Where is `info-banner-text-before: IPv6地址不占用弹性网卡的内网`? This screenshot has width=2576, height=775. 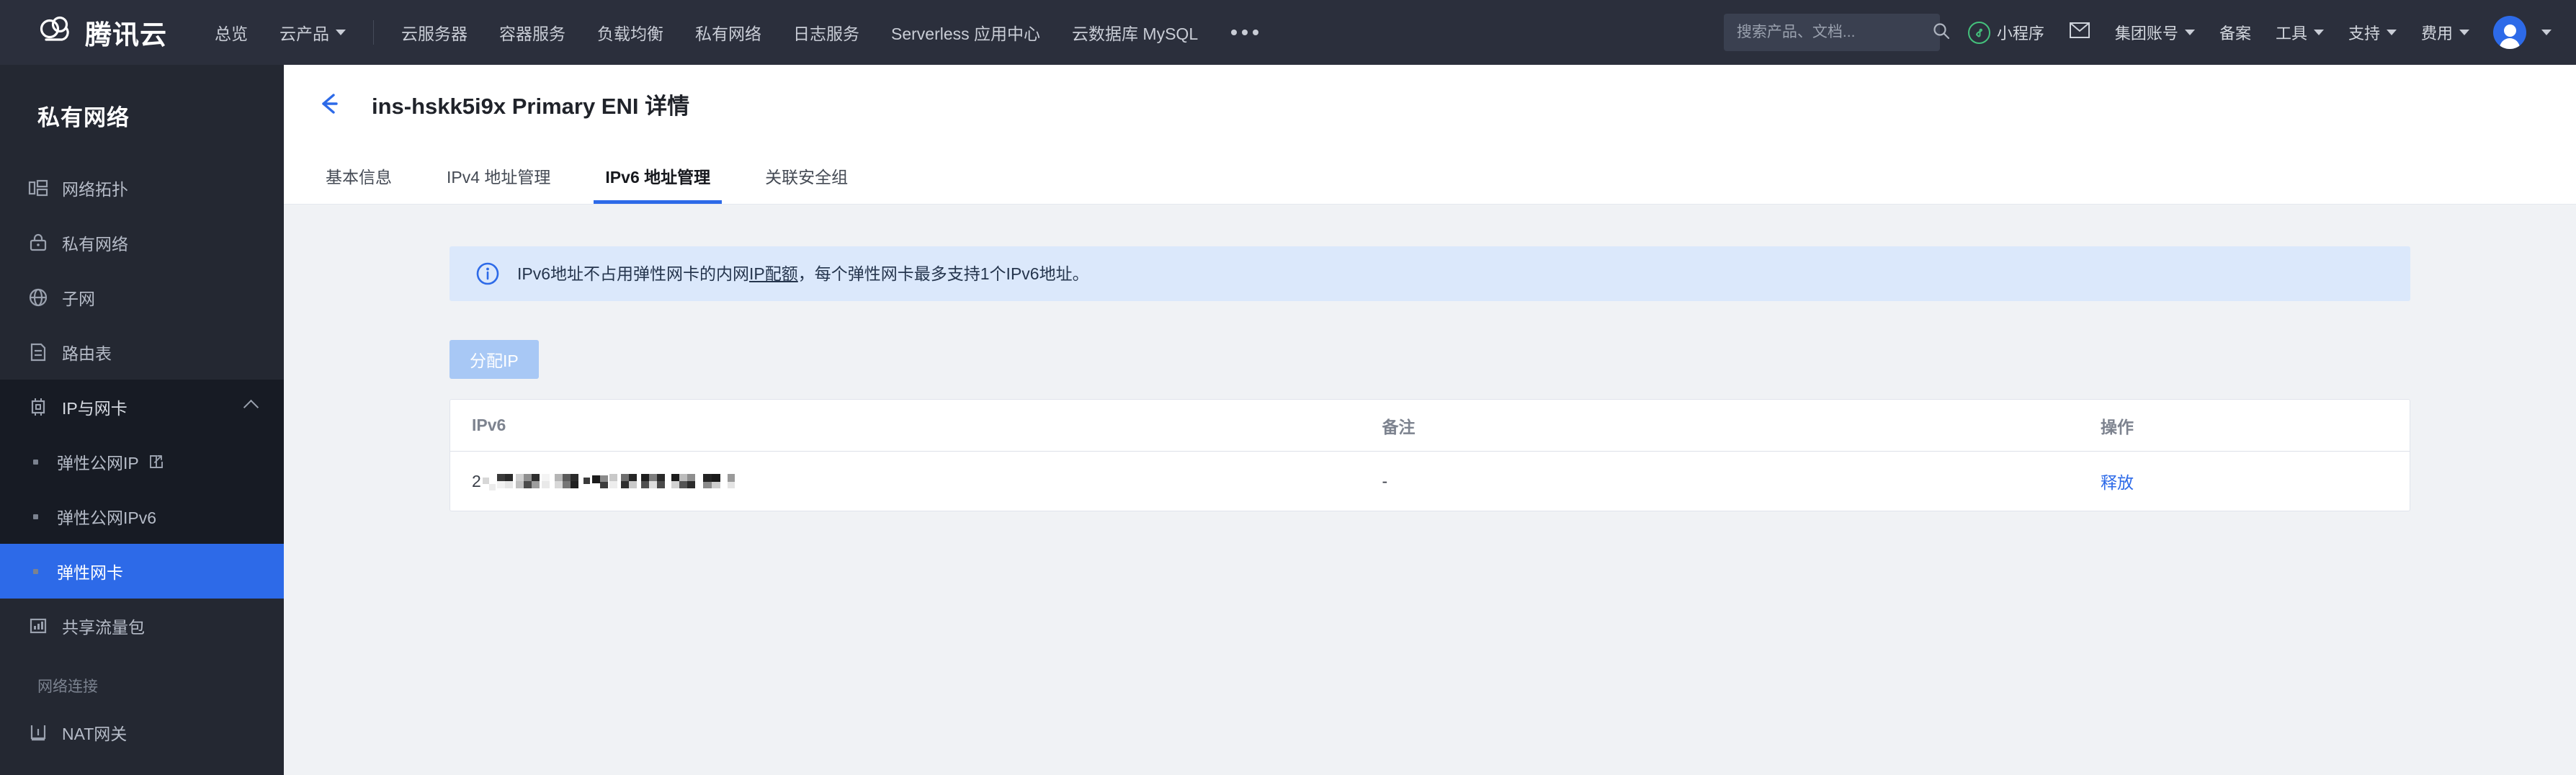 info-banner-text-before: IPv6地址不占用弹性网卡的内网 is located at coordinates (633, 273).